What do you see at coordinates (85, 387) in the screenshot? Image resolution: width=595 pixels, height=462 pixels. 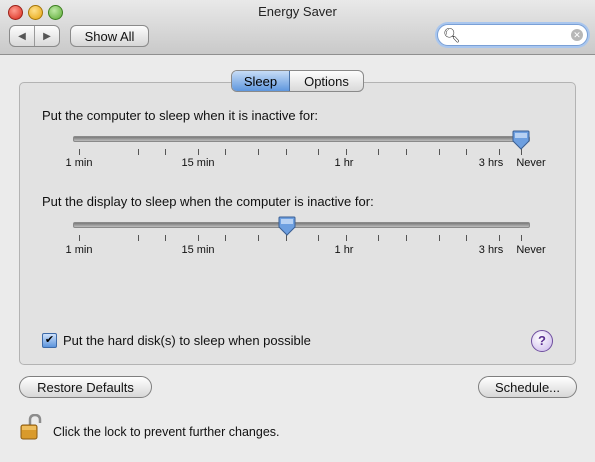 I see `restore-defaults-button: Restore Defaults` at bounding box center [85, 387].